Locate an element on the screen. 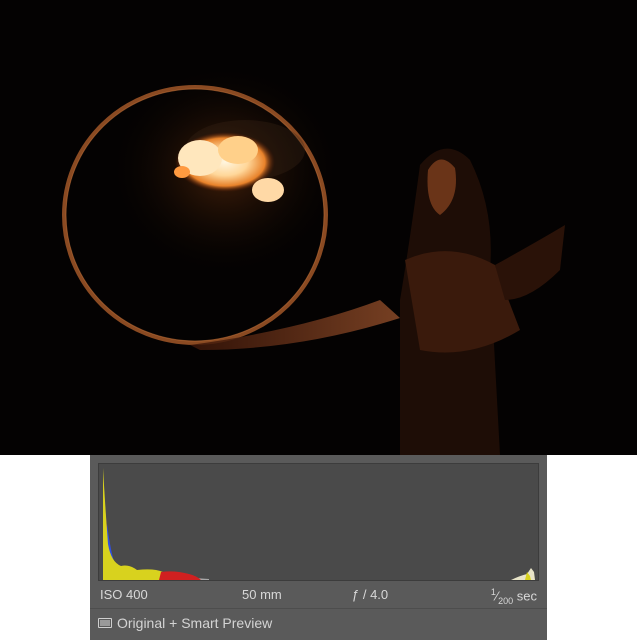 The height and width of the screenshot is (640, 637). histogram-graph is located at coordinates (319, 524).